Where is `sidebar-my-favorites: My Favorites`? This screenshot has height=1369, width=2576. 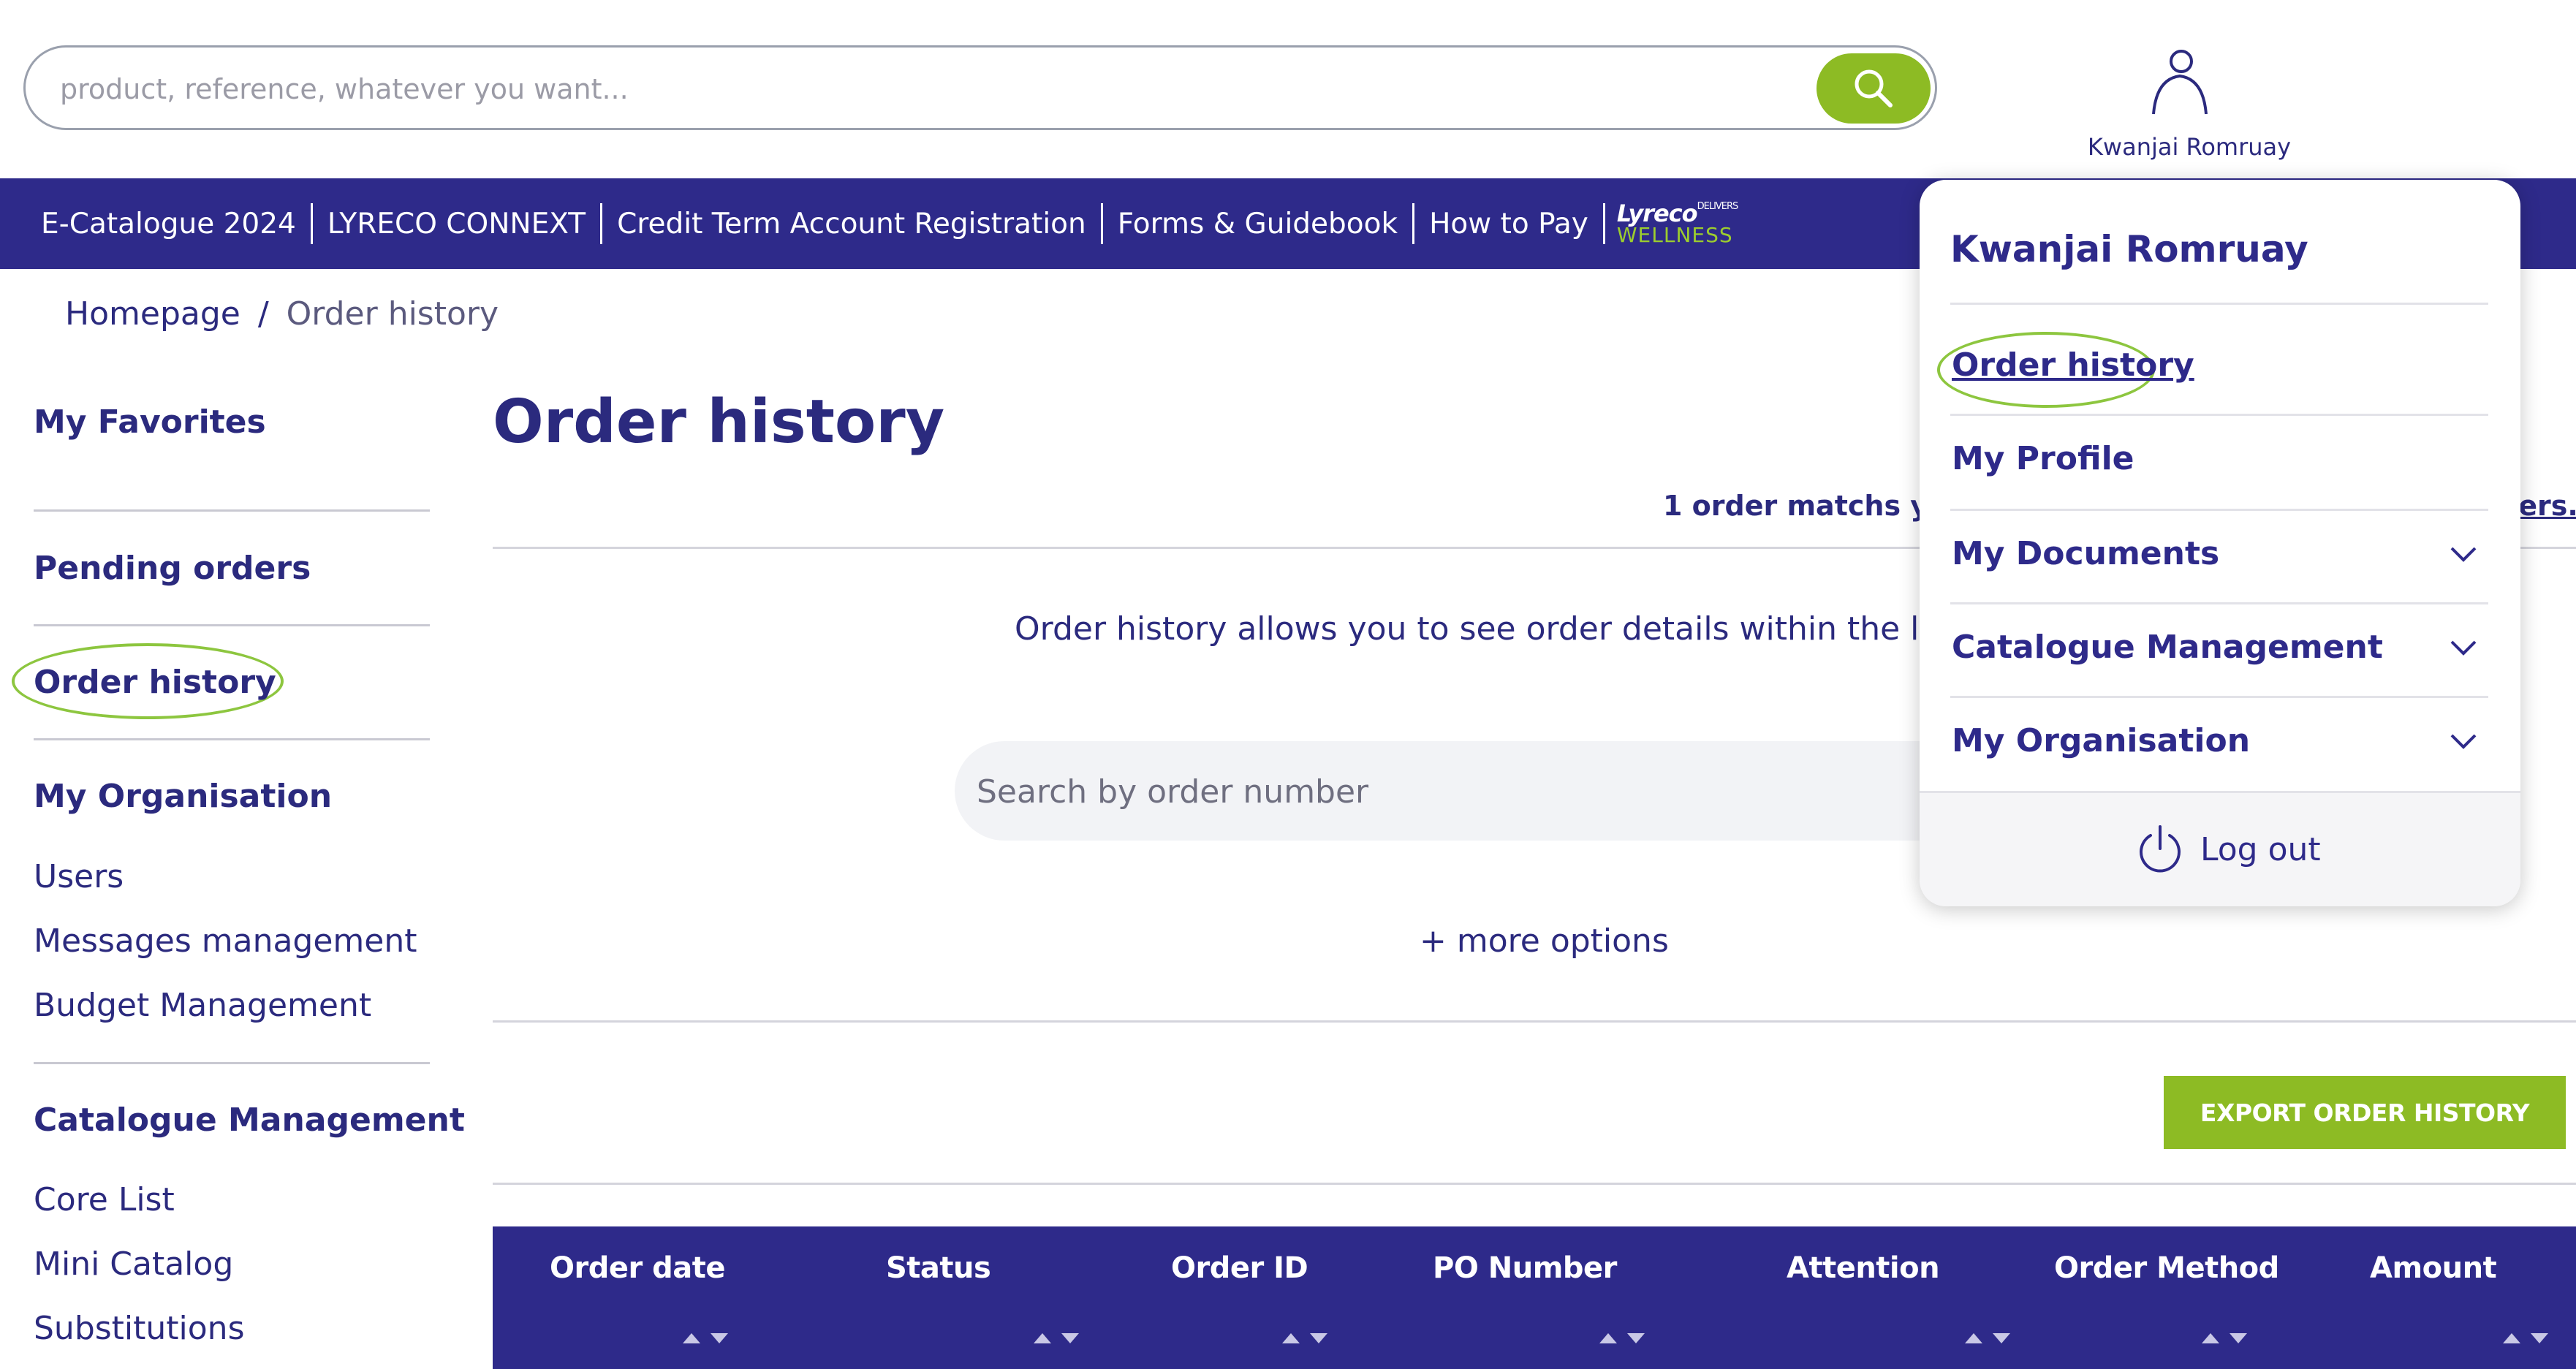
sidebar-my-favorites: My Favorites is located at coordinates (150, 422).